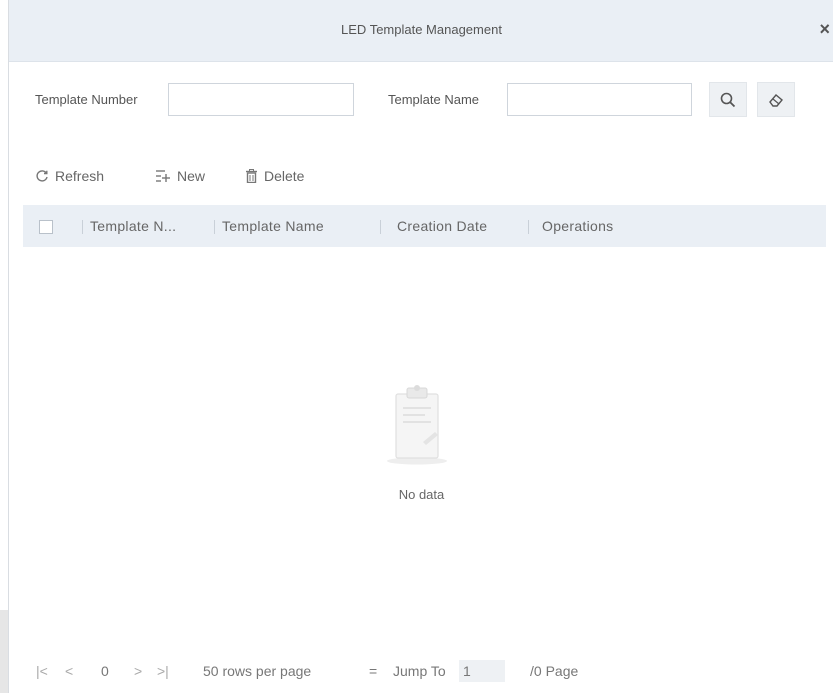  I want to click on prev-page-button: <, so click(69, 671).